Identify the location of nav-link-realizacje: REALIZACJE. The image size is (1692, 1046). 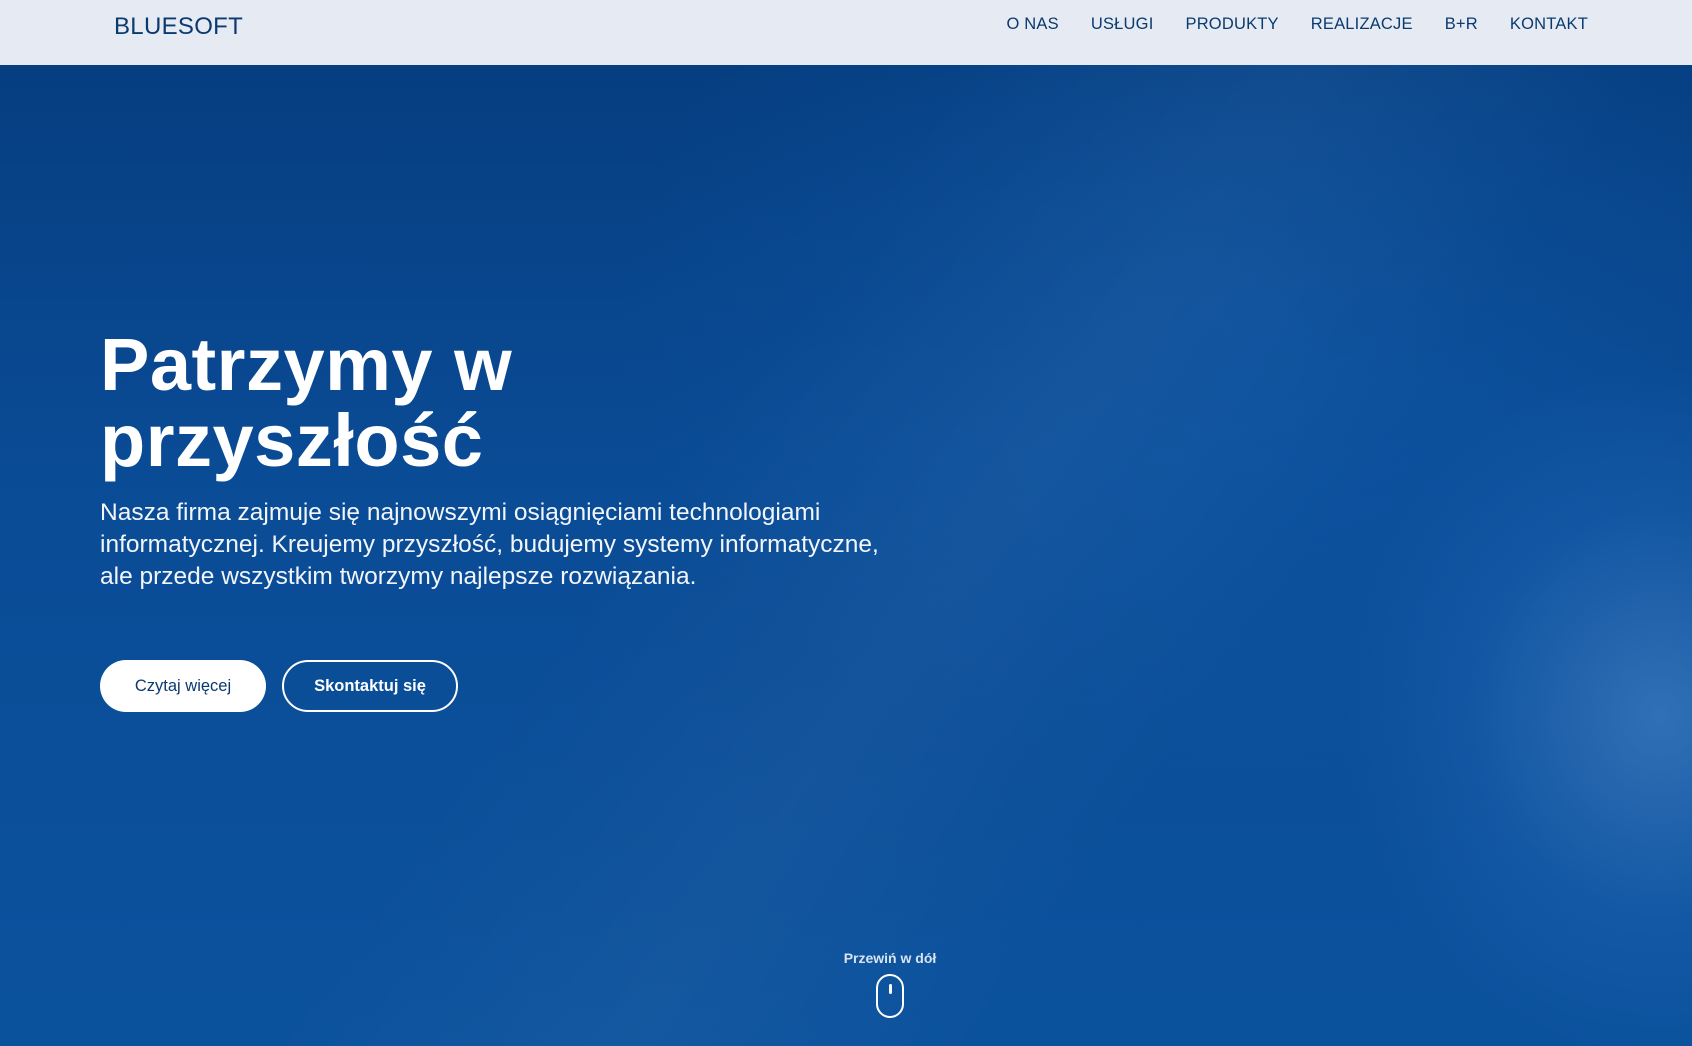
(1362, 24).